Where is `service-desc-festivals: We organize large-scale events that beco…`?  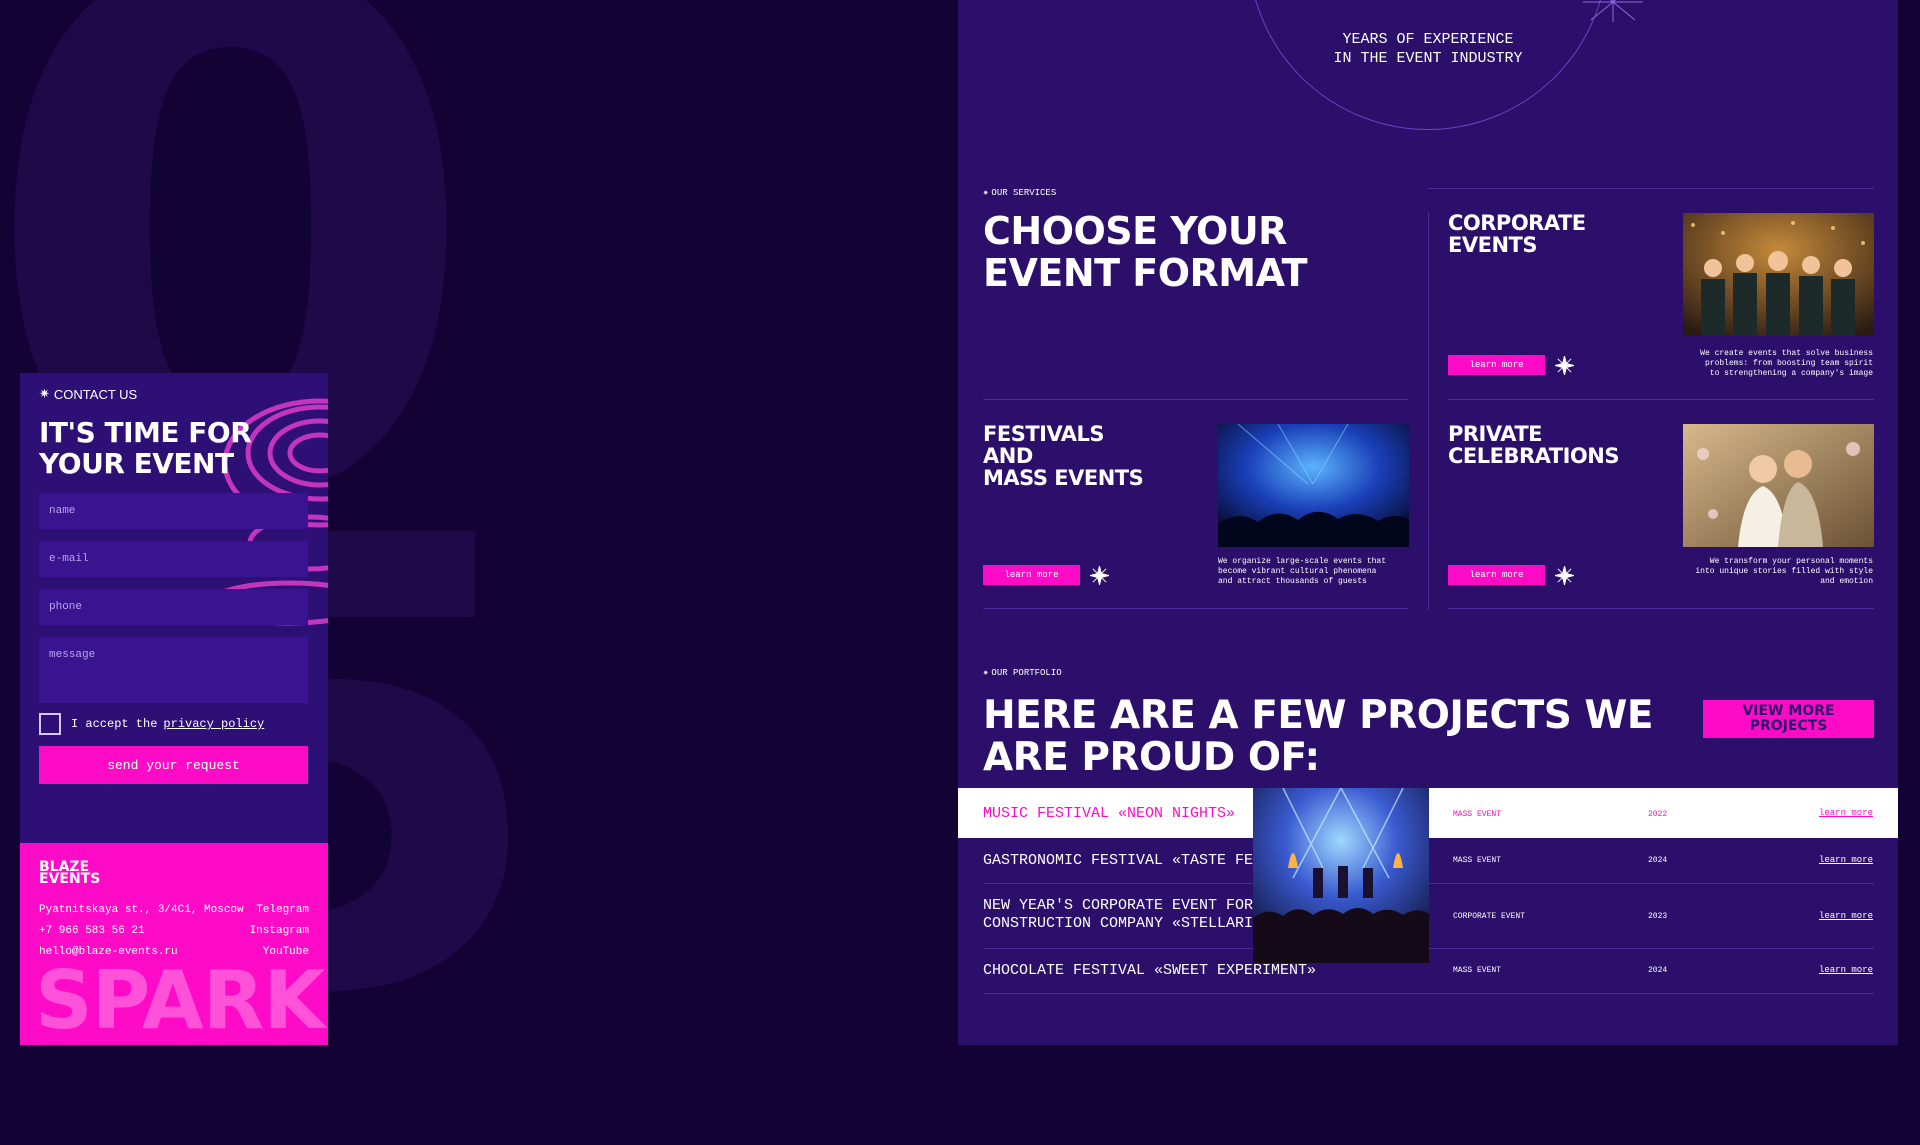
service-desc-festivals: We organize large-scale events that beco… is located at coordinates (1302, 571).